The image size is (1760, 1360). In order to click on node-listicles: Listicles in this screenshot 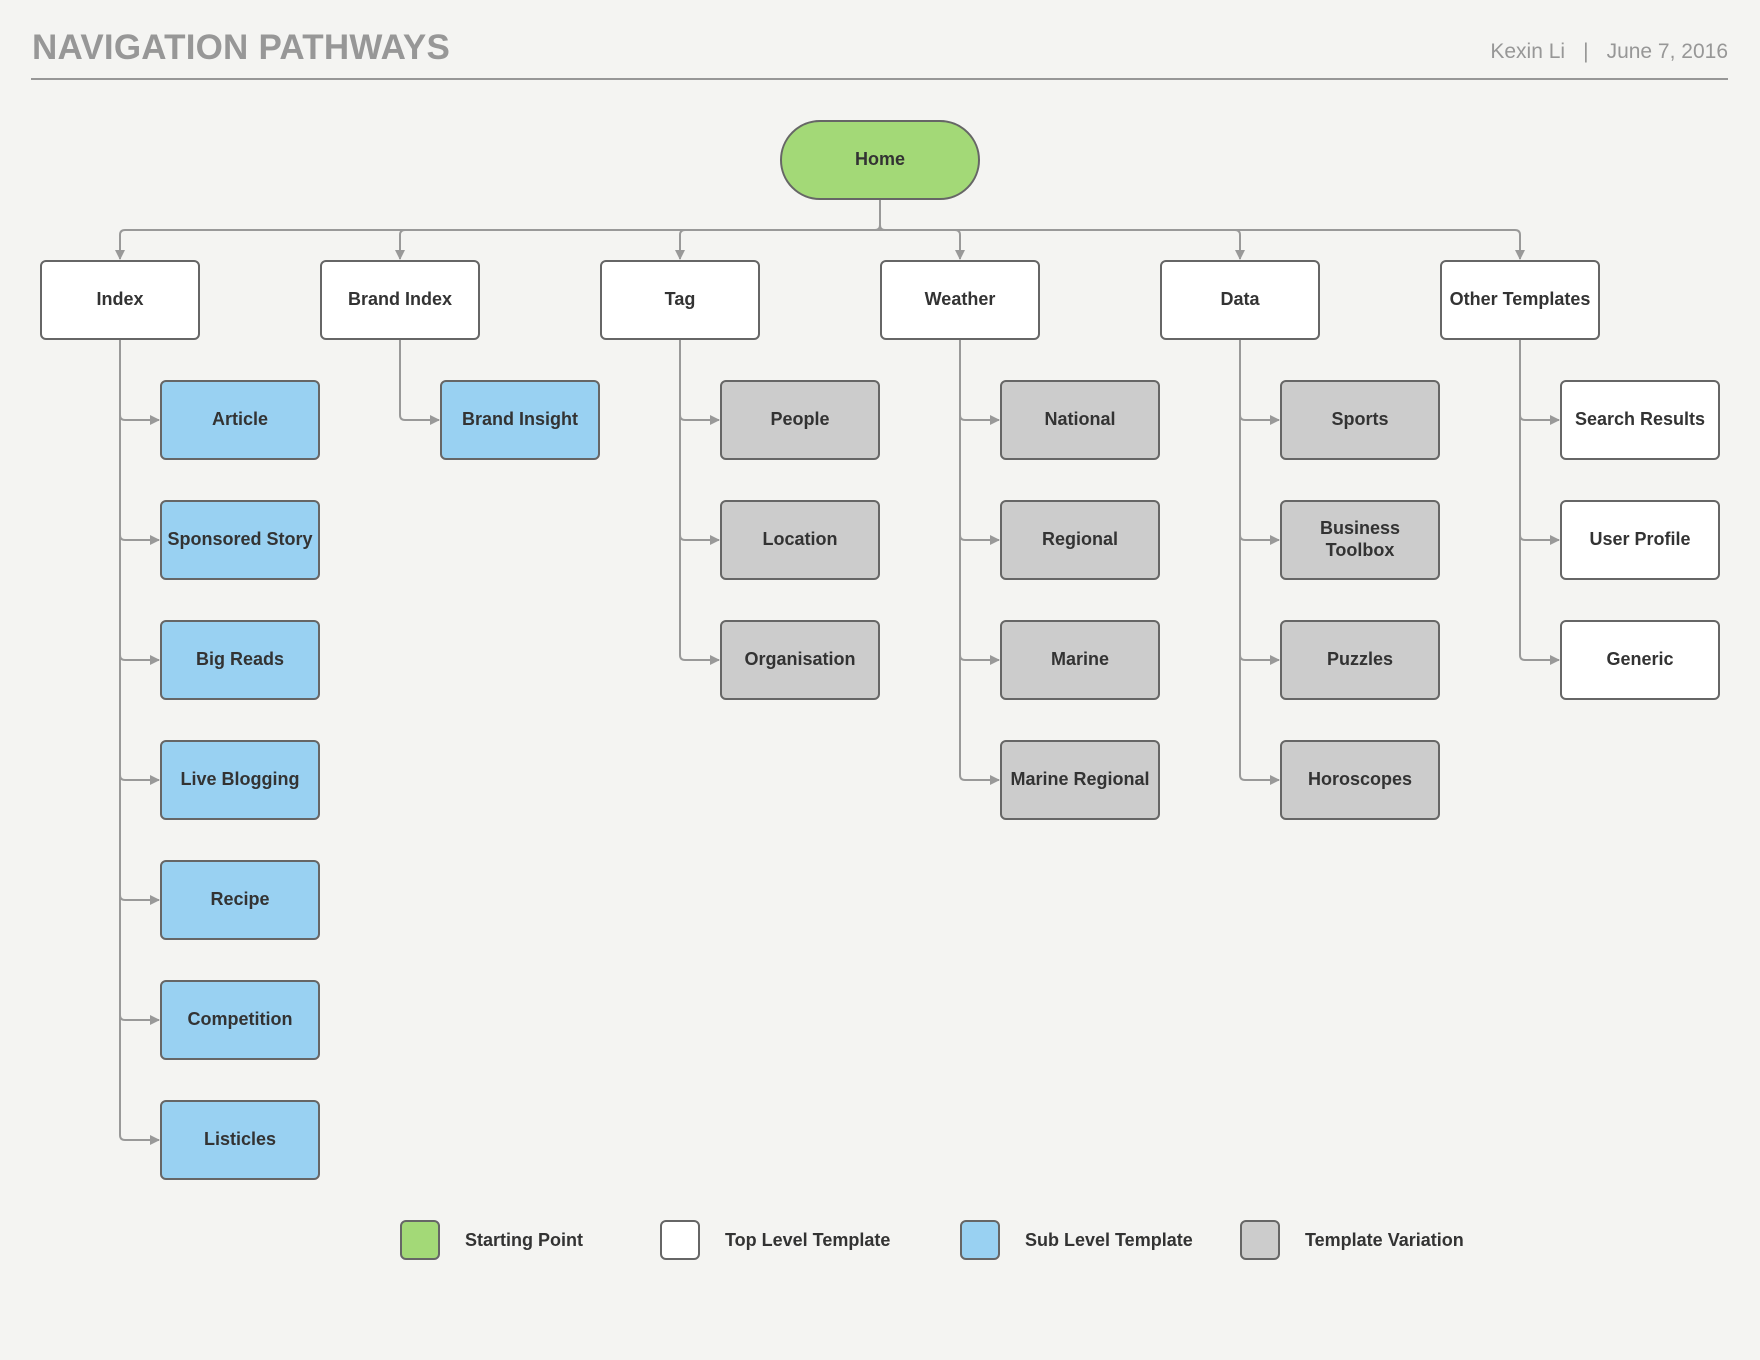, I will do `click(240, 1140)`.